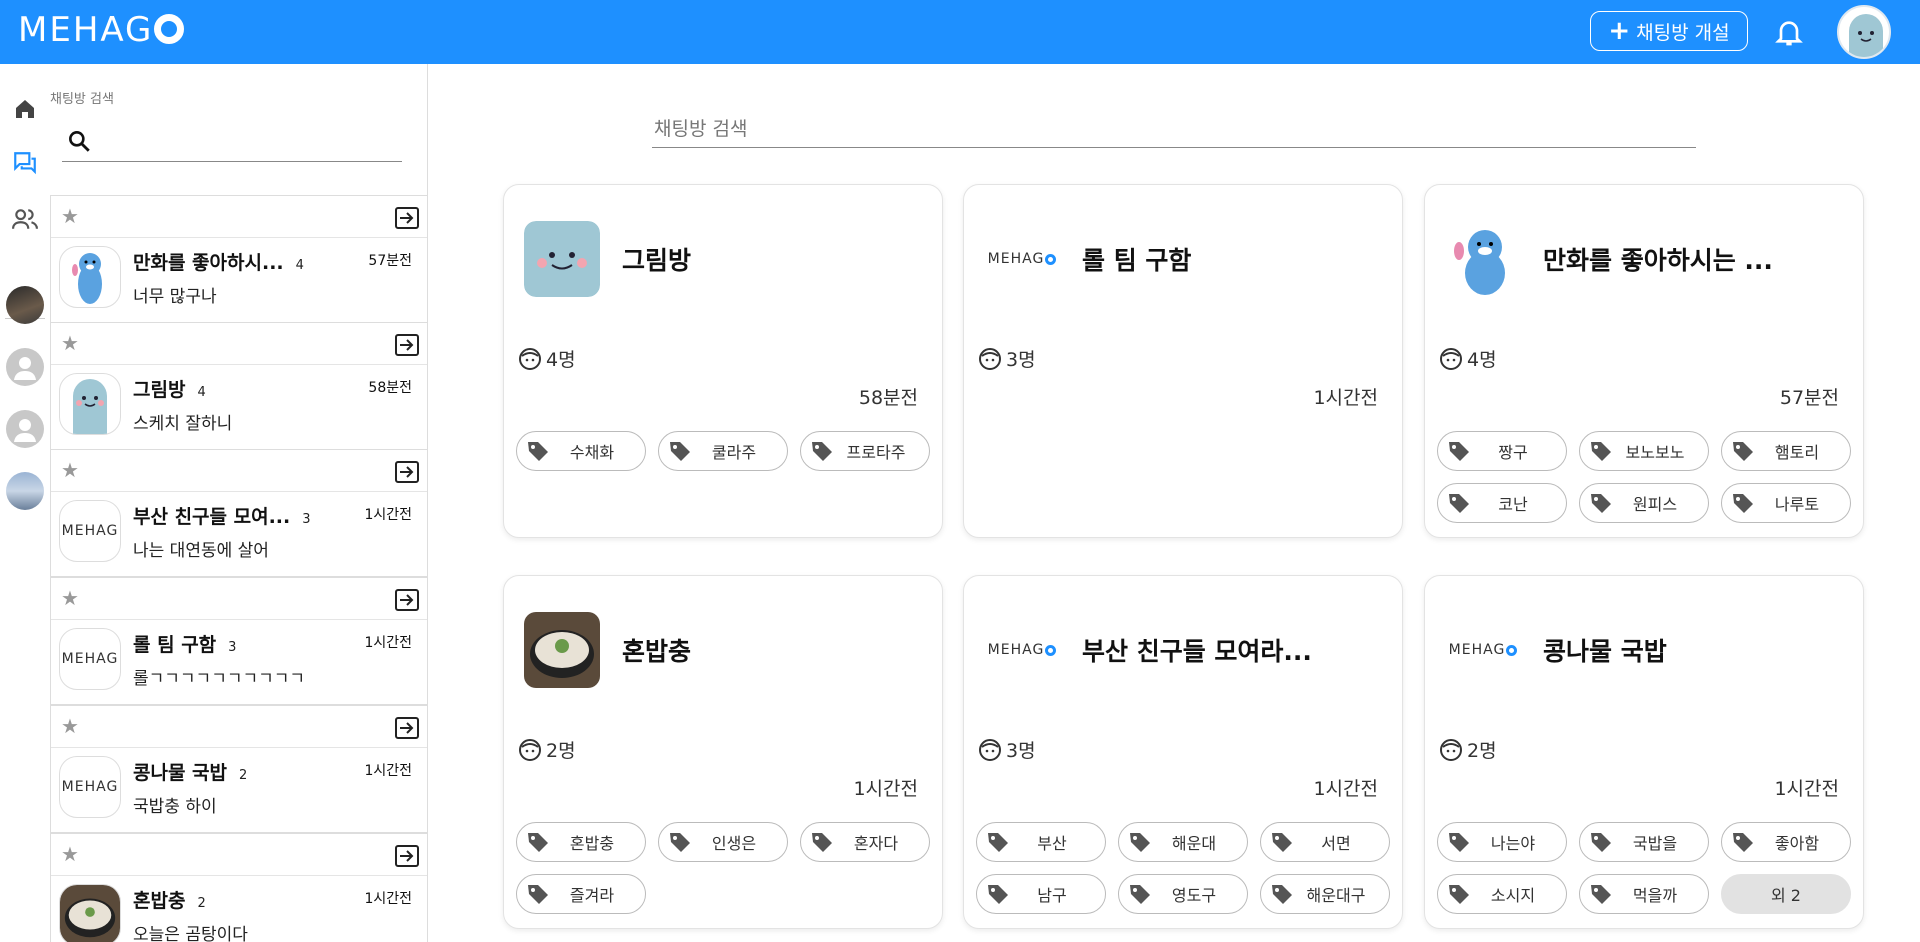  What do you see at coordinates (238, 769) in the screenshot?
I see `room-list-item: ★ MEHAG 콩나물 국밥 2 1시간전 국밥충 하이` at bounding box center [238, 769].